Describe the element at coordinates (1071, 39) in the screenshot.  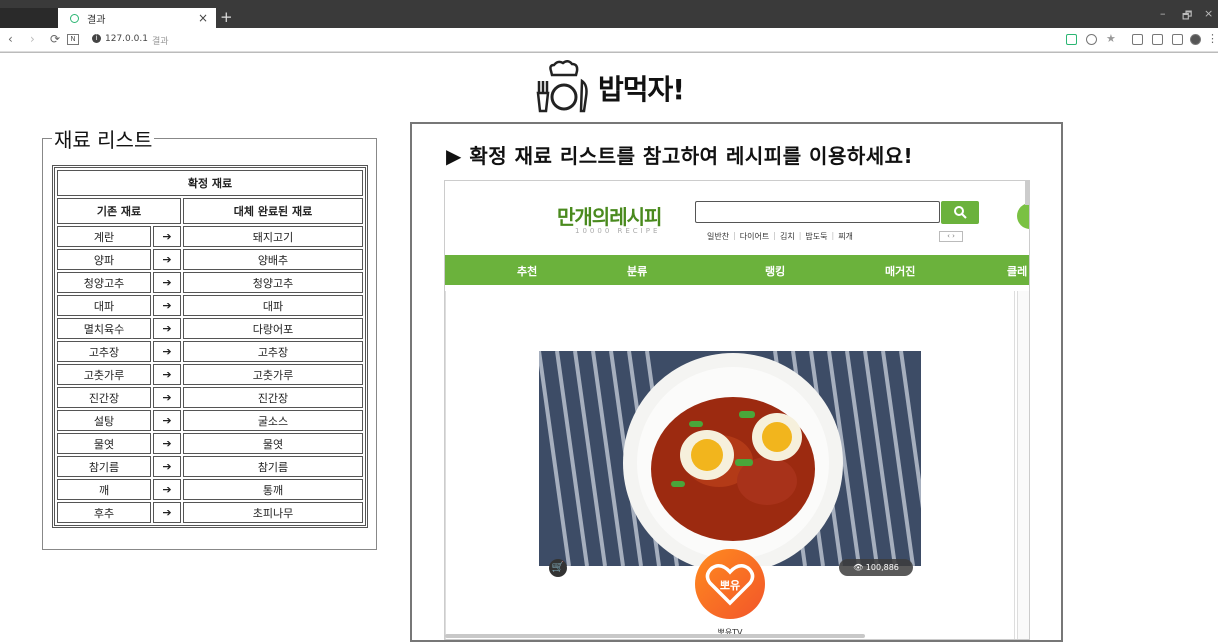
I see `extension-icon` at that location.